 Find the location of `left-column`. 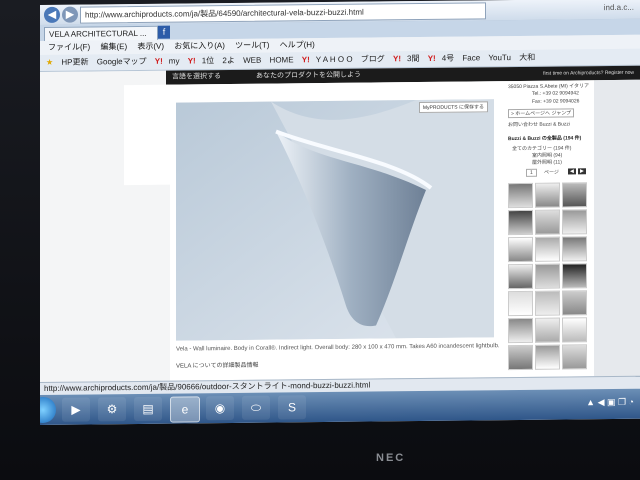

left-column is located at coordinates (147, 135).